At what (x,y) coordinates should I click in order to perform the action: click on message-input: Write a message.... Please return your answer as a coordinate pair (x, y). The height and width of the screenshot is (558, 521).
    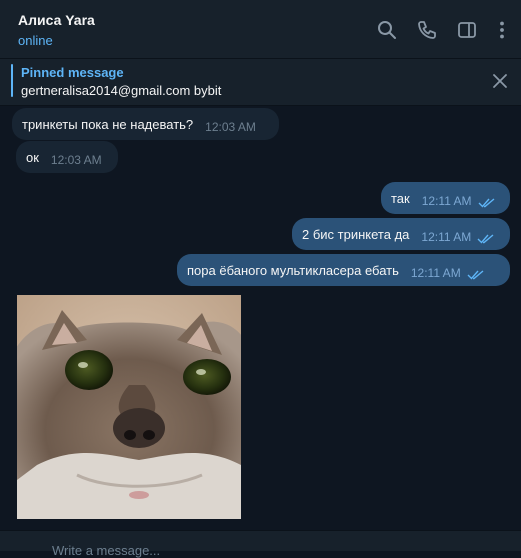
    Looking at the image, I should click on (106, 550).